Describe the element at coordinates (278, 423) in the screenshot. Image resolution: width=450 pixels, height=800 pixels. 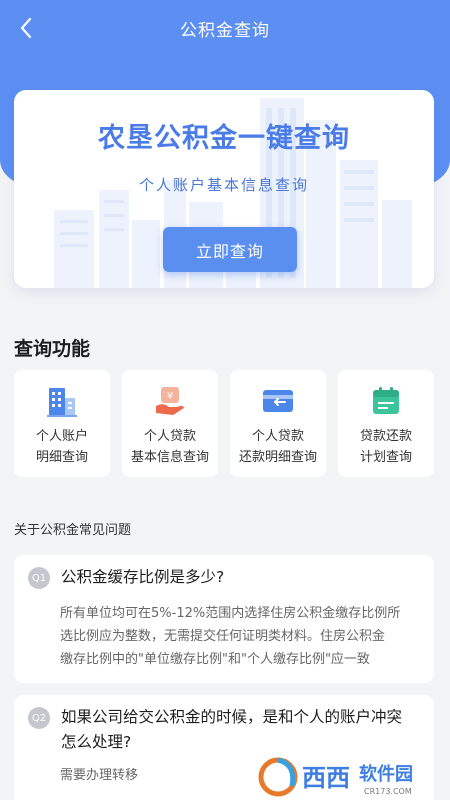
I see `feature-loan-repayment-details: 个人贷款 还款明细查询` at that location.